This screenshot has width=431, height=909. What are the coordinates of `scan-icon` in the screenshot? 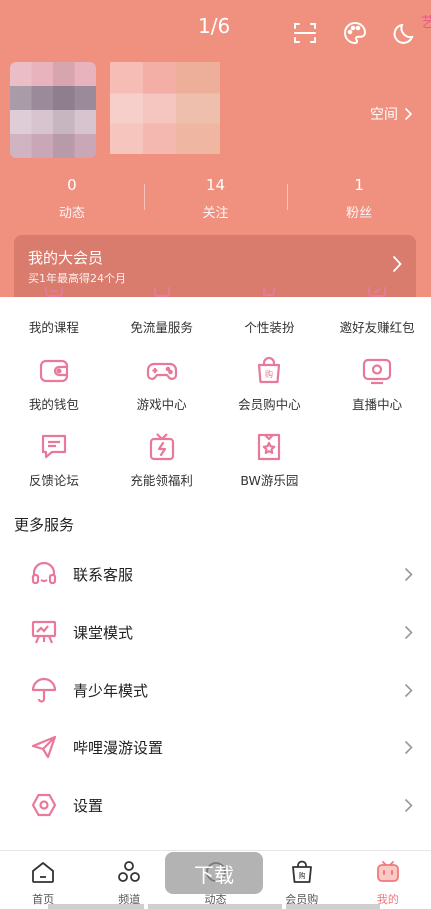 It's located at (305, 33).